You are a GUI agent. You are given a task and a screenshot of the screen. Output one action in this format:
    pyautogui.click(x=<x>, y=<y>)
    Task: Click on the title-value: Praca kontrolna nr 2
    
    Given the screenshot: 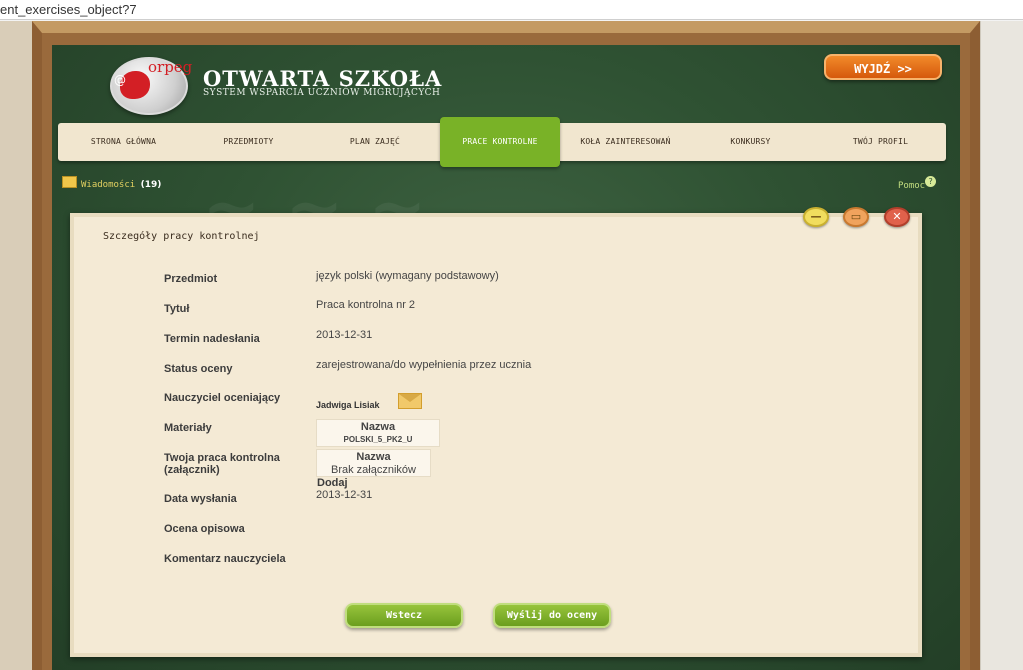 What is the action you would take?
    pyautogui.click(x=366, y=305)
    